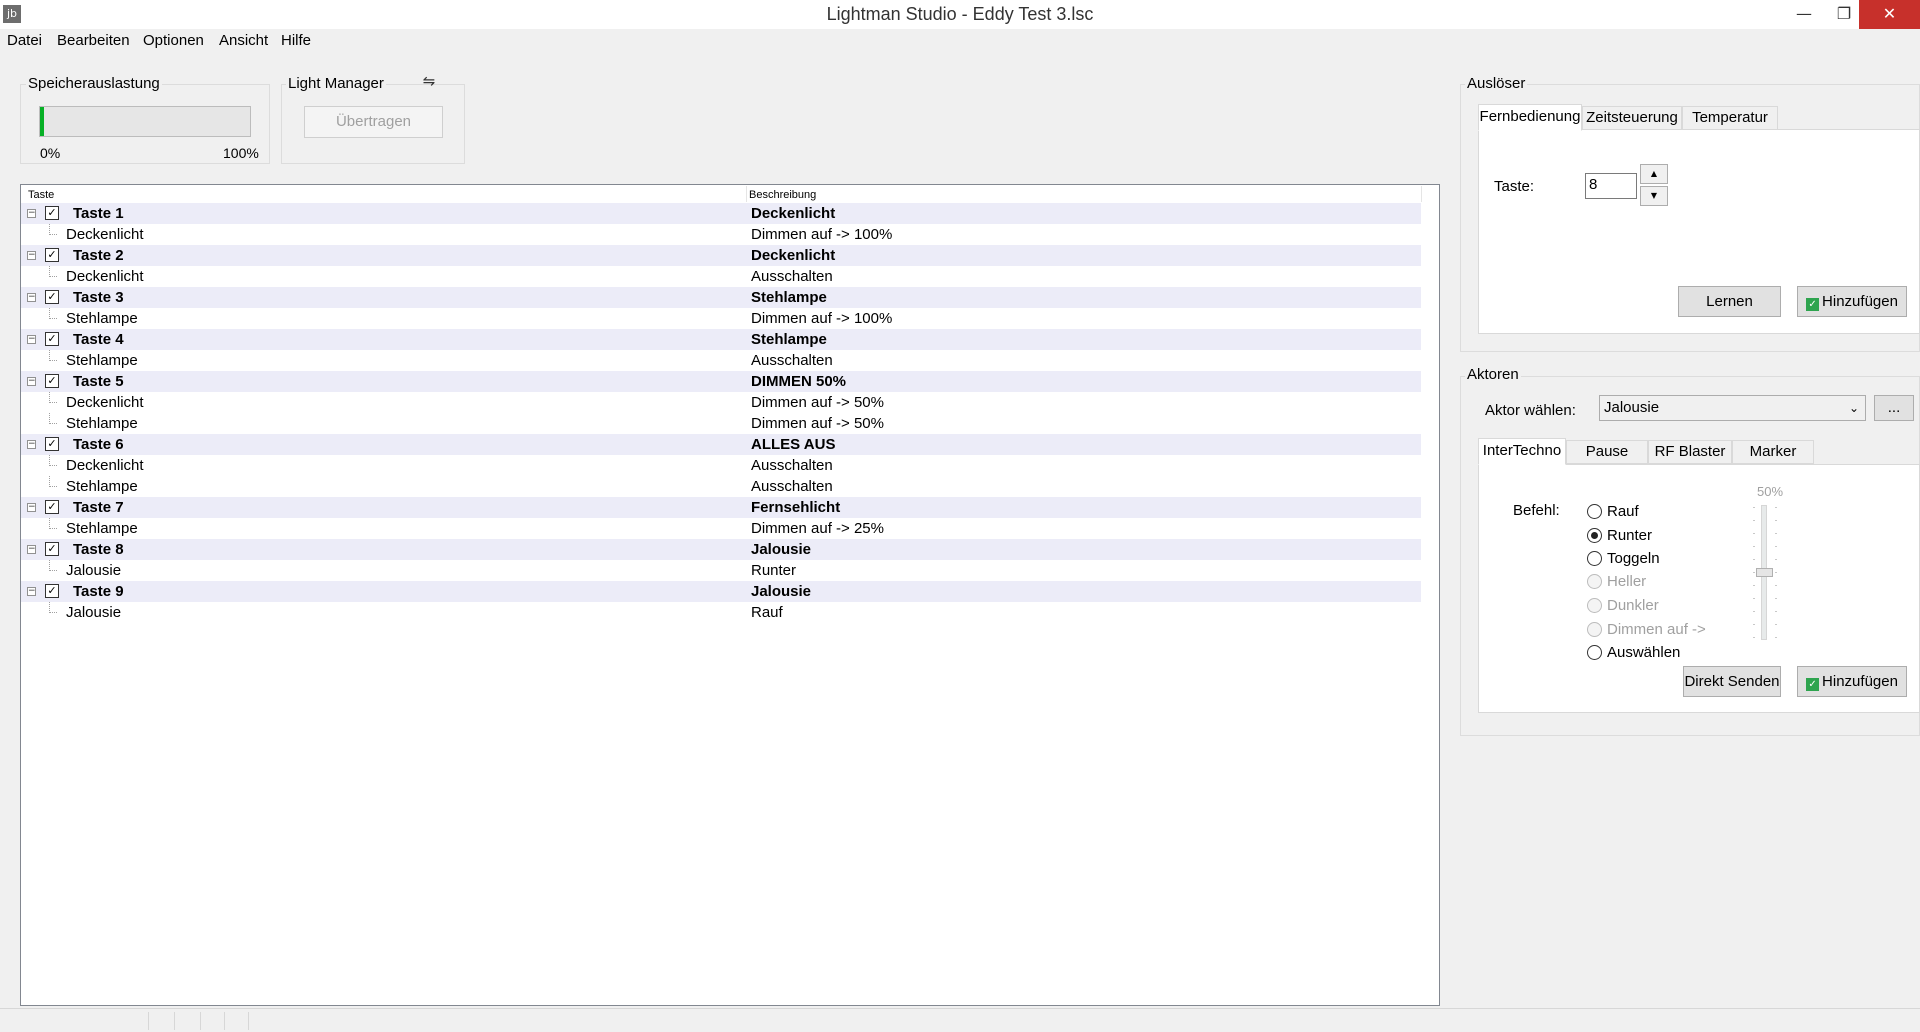 The width and height of the screenshot is (1920, 1032). Describe the element at coordinates (93, 40) in the screenshot. I see `menu-bearbeiten: Bearbeiten` at that location.